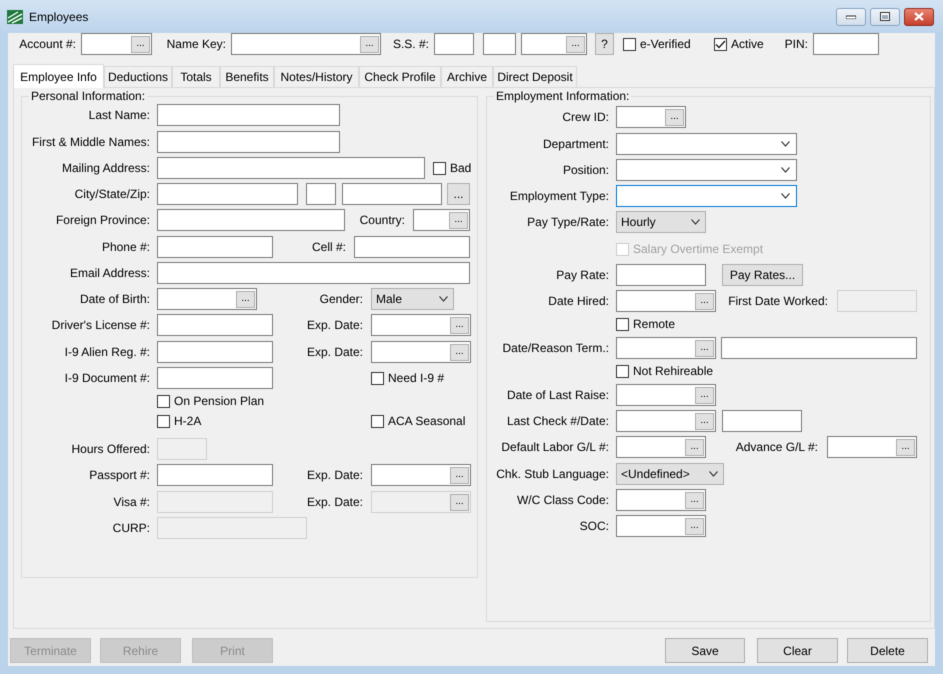 Image resolution: width=943 pixels, height=674 pixels. I want to click on field-label: Department:, so click(575, 144).